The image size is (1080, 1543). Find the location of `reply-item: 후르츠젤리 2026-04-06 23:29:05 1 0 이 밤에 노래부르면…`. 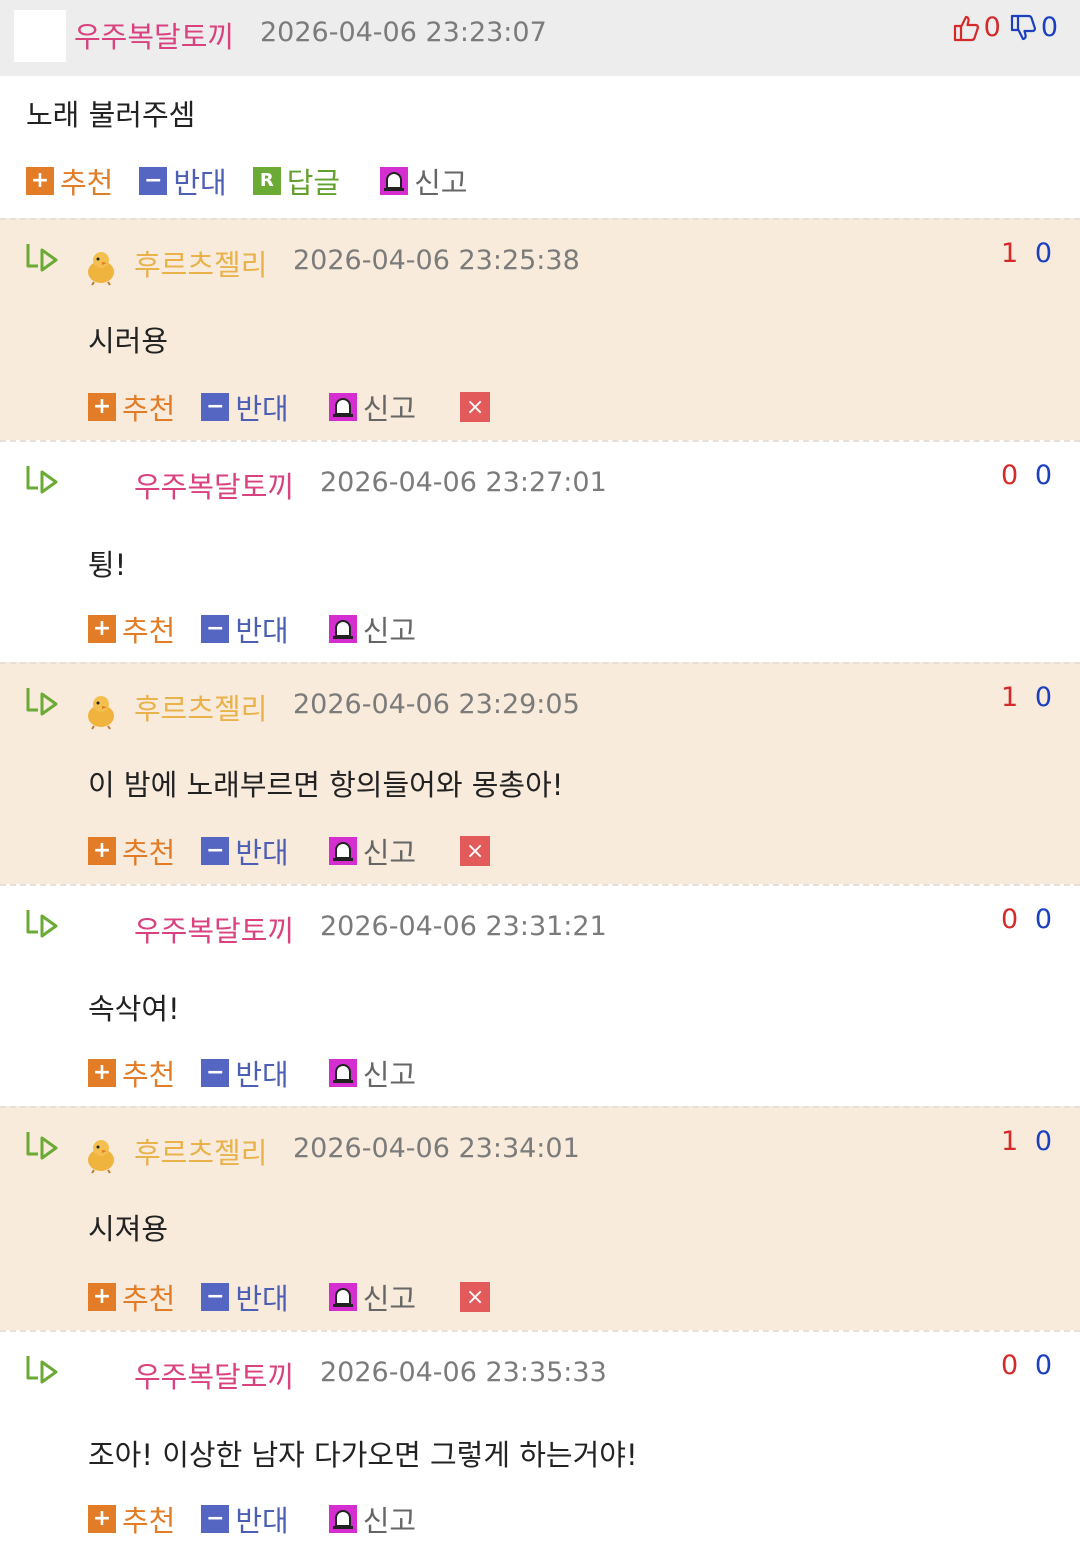

reply-item: 후르츠젤리 2026-04-06 23:29:05 1 0 이 밤에 노래부르면… is located at coordinates (540, 773).